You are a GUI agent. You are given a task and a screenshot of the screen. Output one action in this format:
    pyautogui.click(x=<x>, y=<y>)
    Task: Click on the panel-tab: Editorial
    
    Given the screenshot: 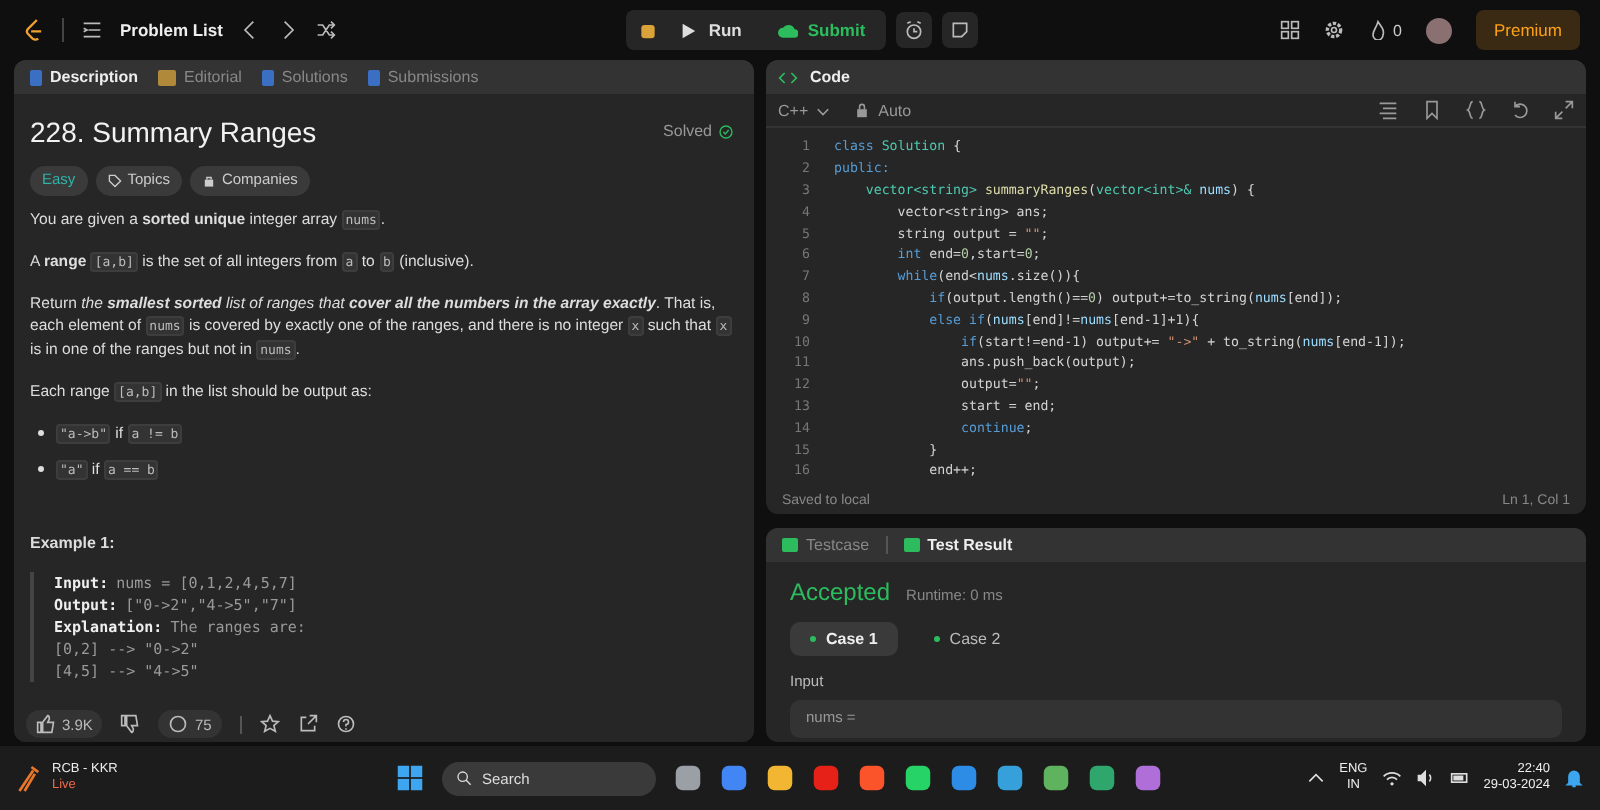 What is the action you would take?
    pyautogui.click(x=200, y=77)
    